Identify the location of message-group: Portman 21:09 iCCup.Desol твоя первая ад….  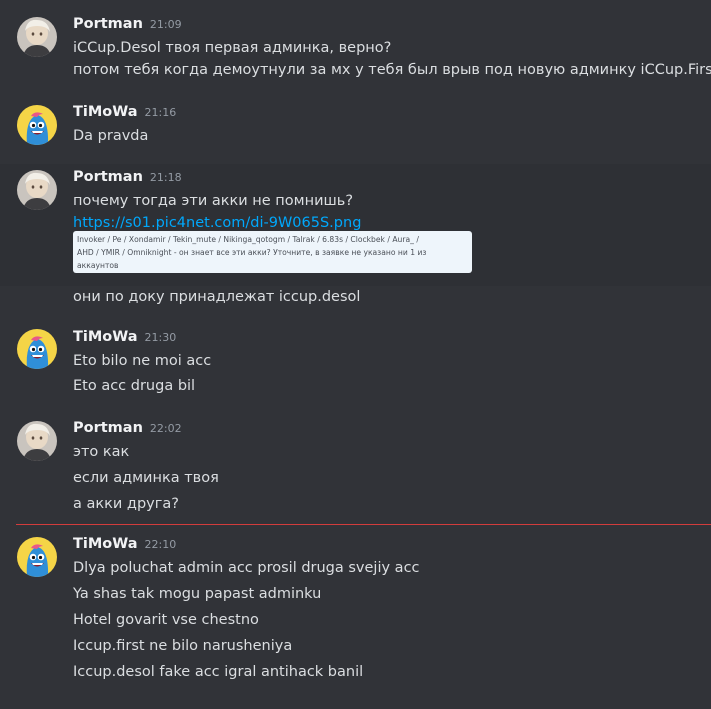
(355, 46).